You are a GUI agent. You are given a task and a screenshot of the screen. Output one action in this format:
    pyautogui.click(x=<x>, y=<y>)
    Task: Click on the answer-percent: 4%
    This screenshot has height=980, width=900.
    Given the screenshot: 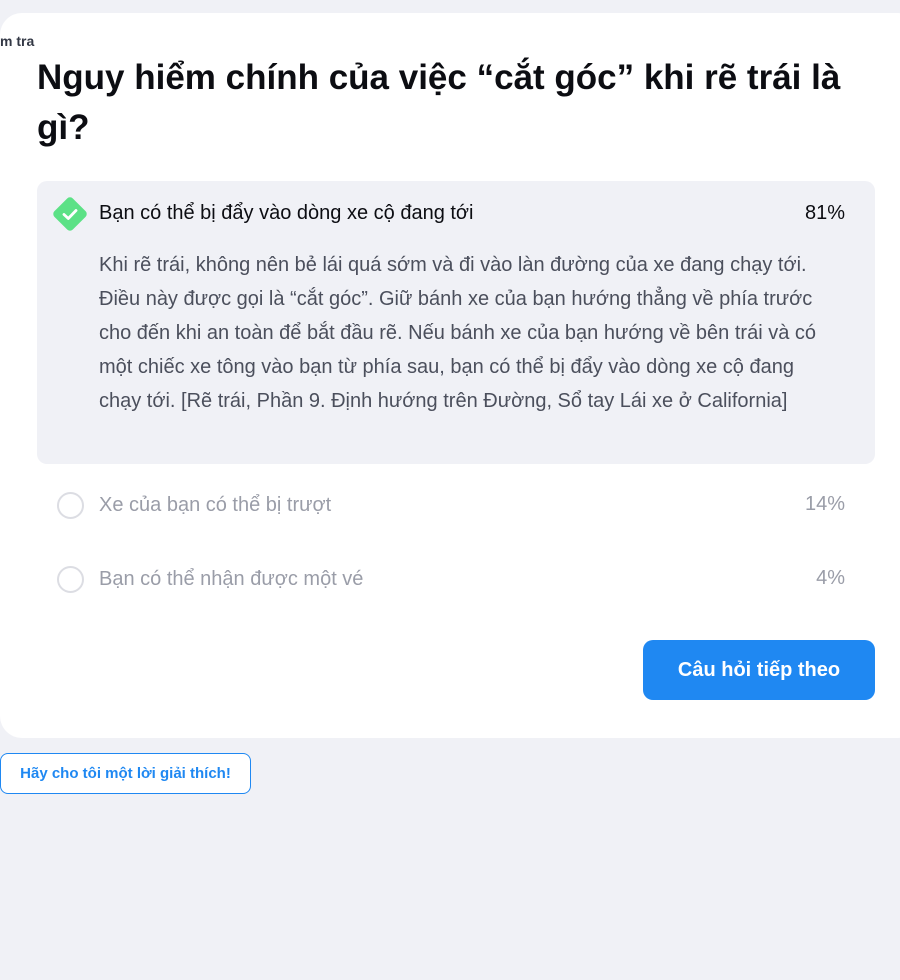 What is the action you would take?
    pyautogui.click(x=830, y=578)
    